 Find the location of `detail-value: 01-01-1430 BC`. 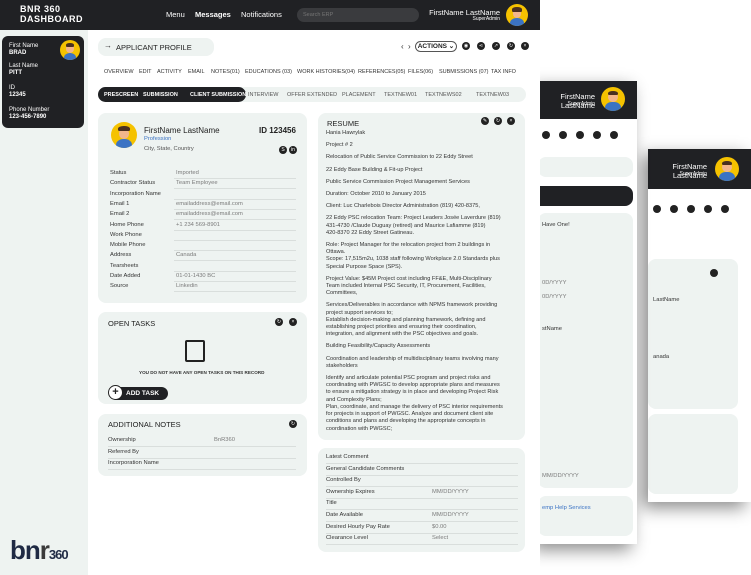

detail-value: 01-01-1430 BC is located at coordinates (195, 276).